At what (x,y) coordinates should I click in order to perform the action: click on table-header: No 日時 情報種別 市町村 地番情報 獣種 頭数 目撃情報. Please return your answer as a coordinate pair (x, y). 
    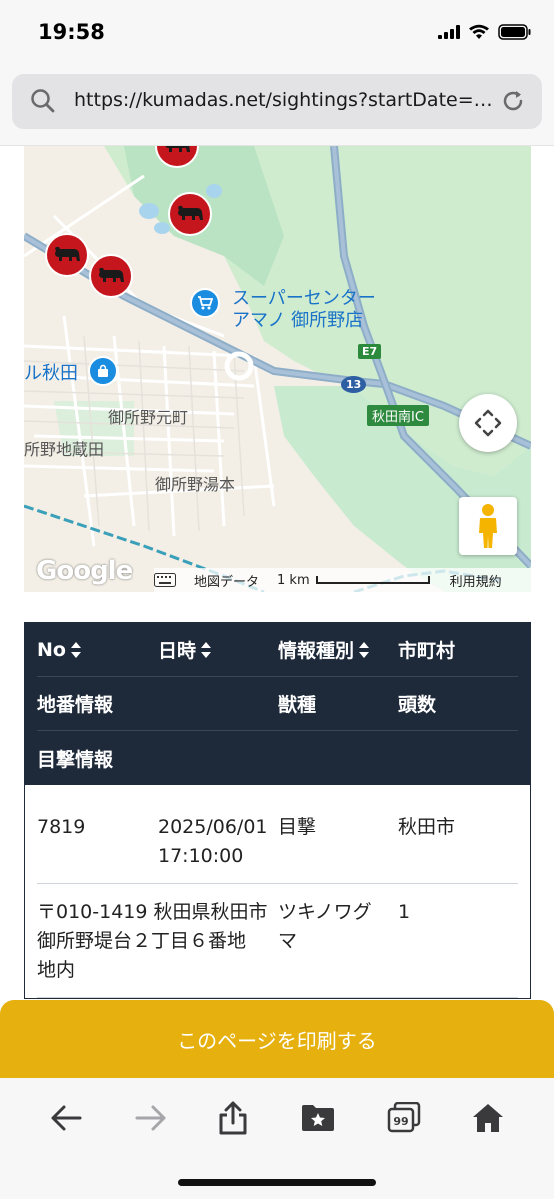
    Looking at the image, I should click on (277, 704).